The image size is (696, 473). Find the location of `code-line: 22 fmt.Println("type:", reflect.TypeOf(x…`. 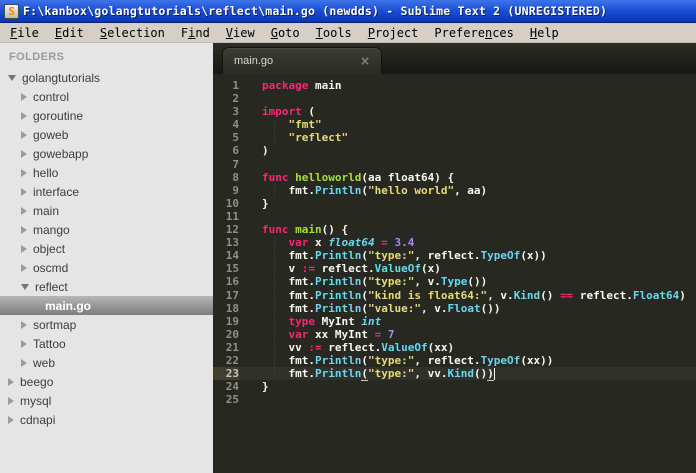

code-line: 22 fmt.Println("type:", reflect.TypeOf(x… is located at coordinates (454, 360).